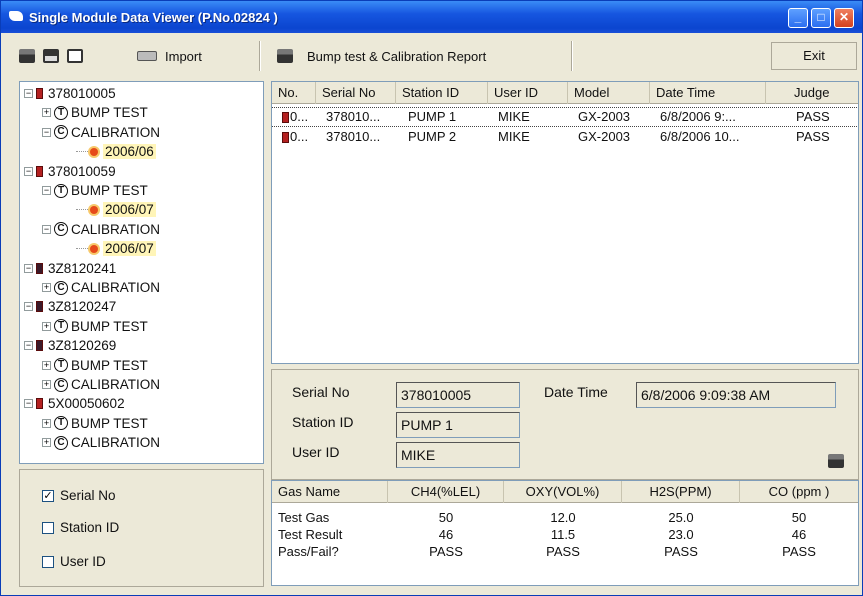  What do you see at coordinates (432, 116) in the screenshot?
I see `cell-station-id: PUMP 1` at bounding box center [432, 116].